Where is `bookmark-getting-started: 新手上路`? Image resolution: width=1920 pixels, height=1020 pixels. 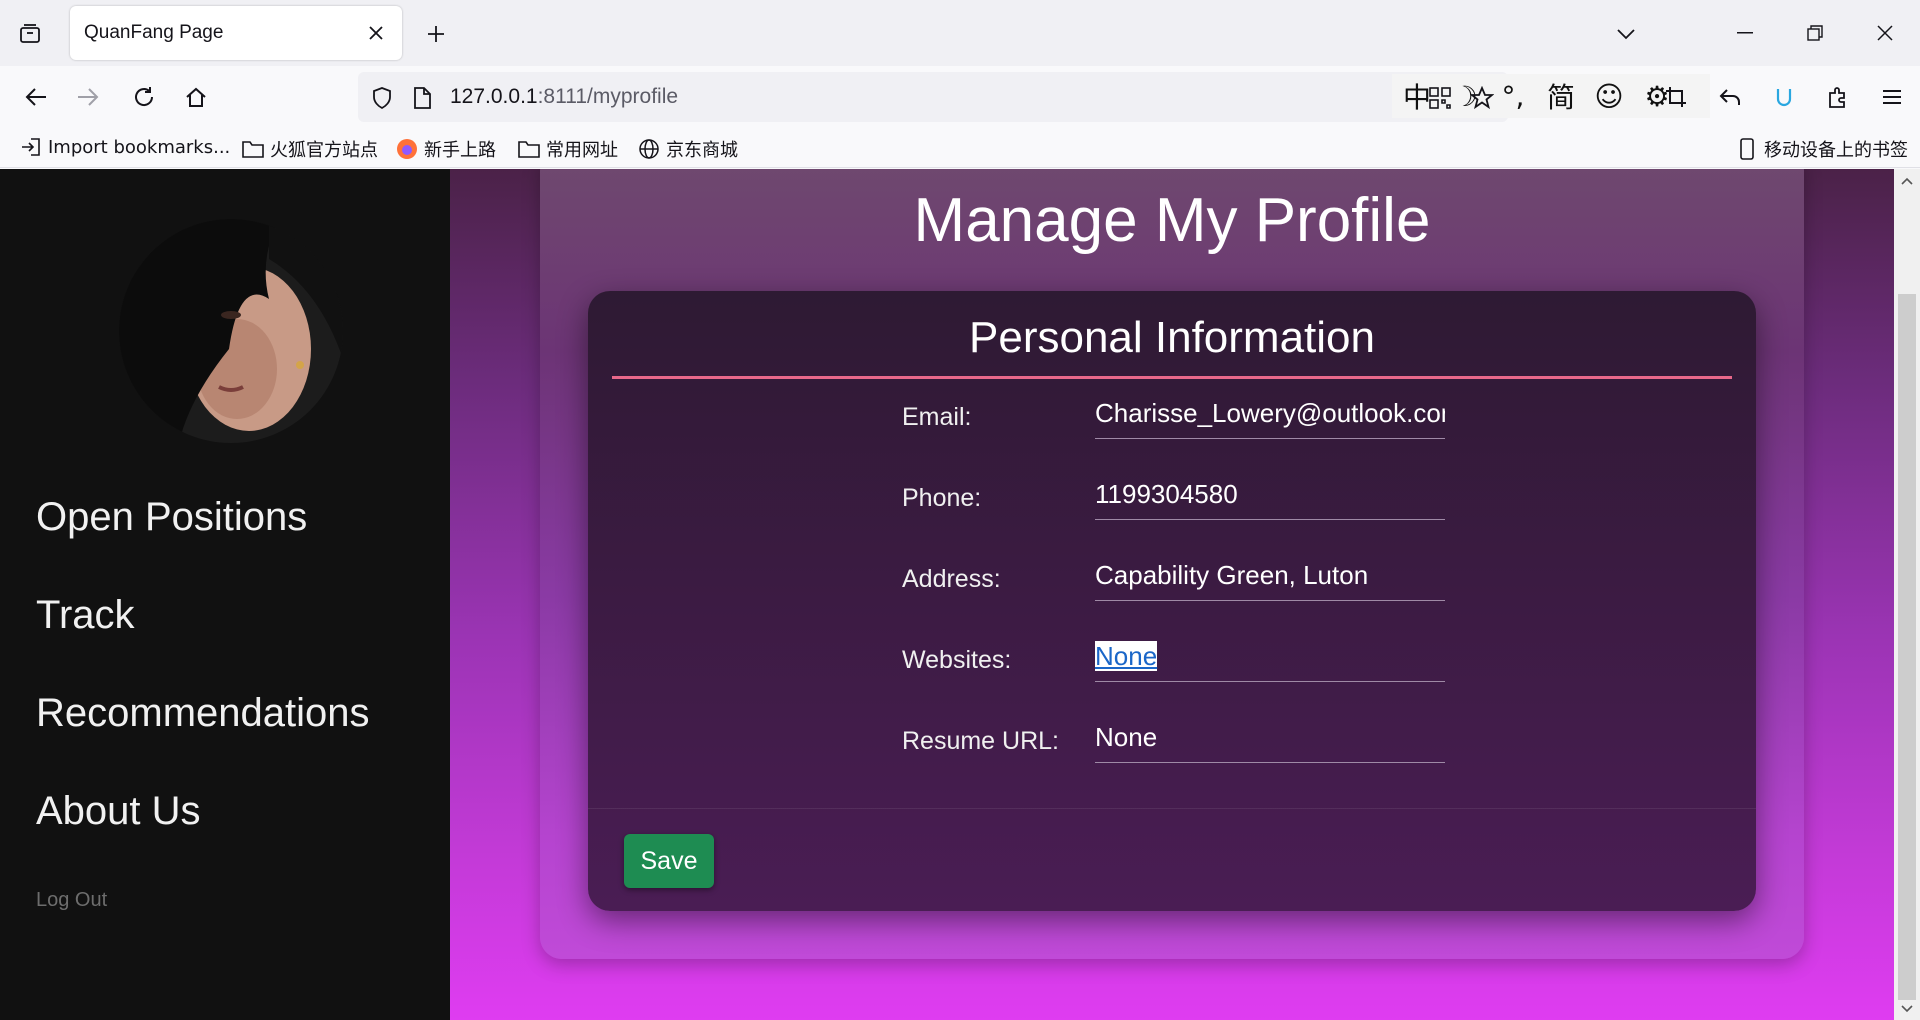 bookmark-getting-started: 新手上路 is located at coordinates (446, 149).